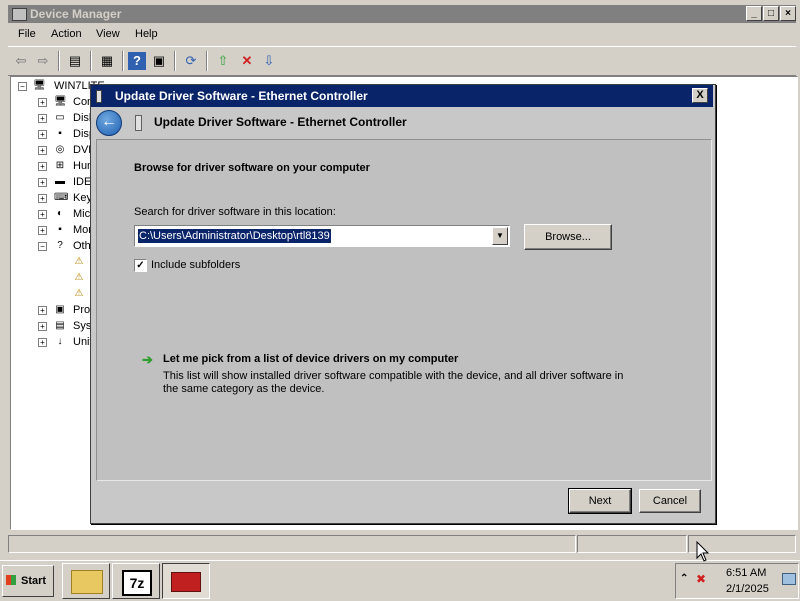 This screenshot has width=800, height=601. What do you see at coordinates (27, 34) in the screenshot?
I see `menu-file: File` at bounding box center [27, 34].